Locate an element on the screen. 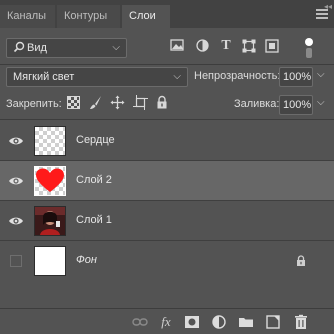 Image resolution: width=334 pixels, height=334 pixels. new-group-icon is located at coordinates (246, 322).